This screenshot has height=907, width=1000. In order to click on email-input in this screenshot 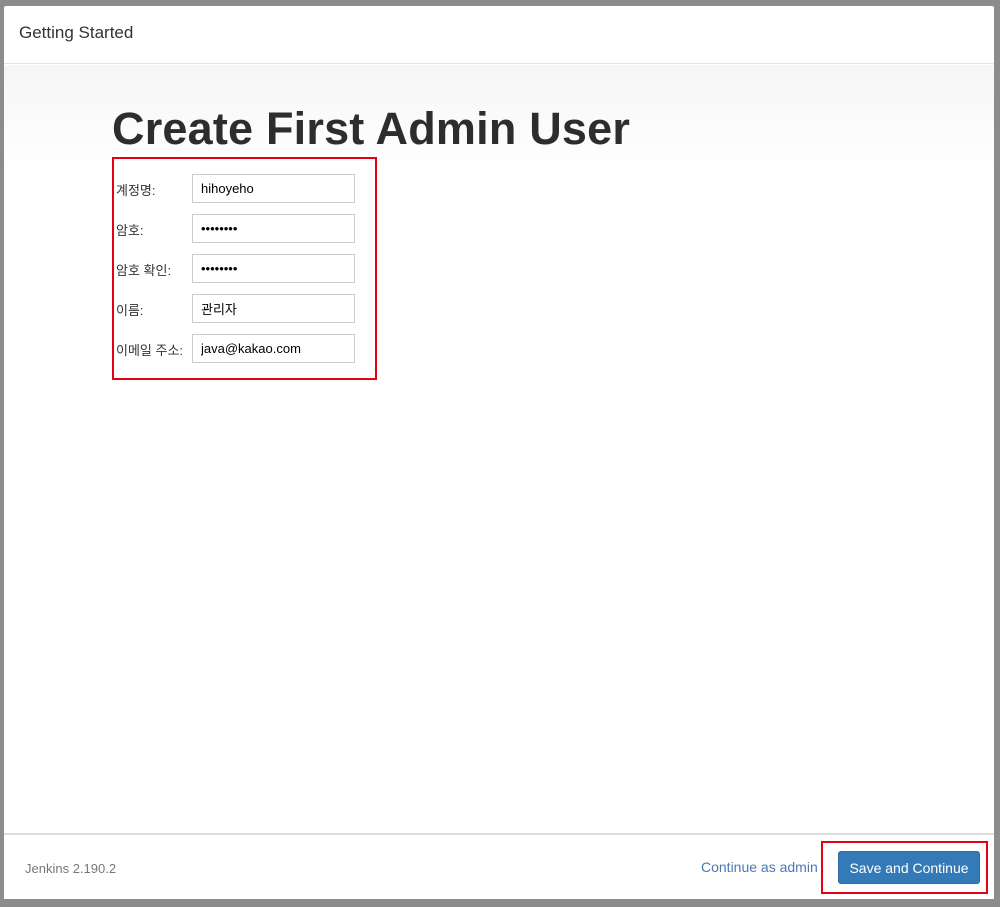, I will do `click(273, 348)`.